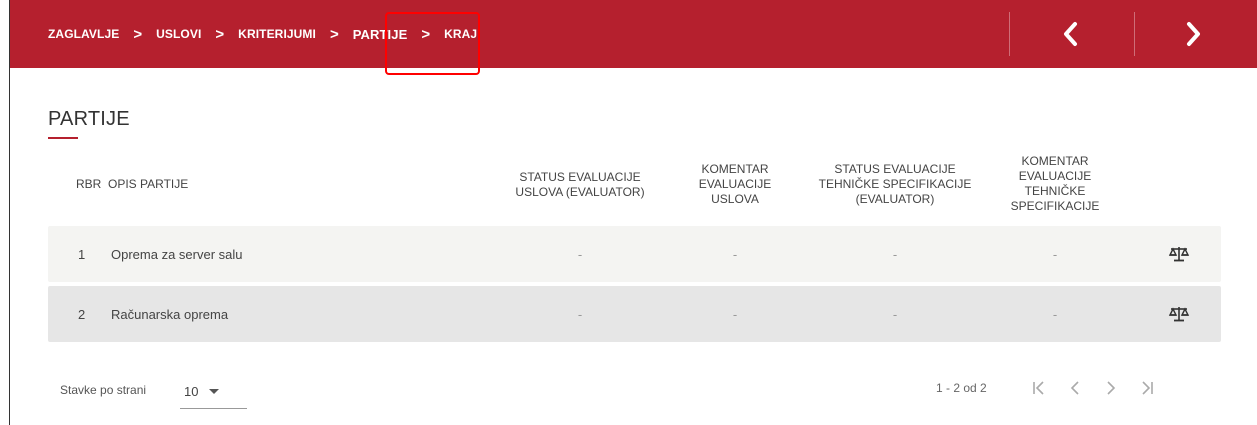 The height and width of the screenshot is (425, 1257). I want to click on header-line: TEHNIČKE SPECIFIKACIJE, so click(895, 184).